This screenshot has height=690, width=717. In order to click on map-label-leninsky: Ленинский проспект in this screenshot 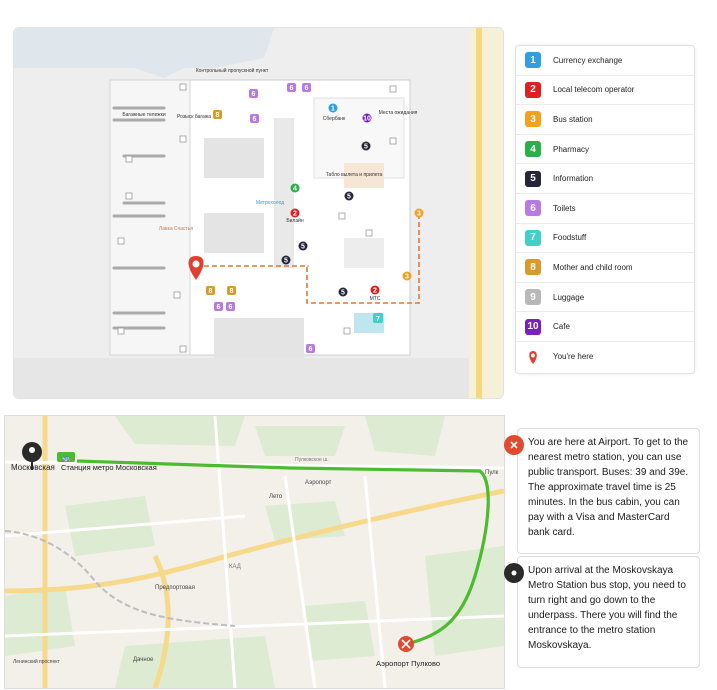, I will do `click(37, 661)`.